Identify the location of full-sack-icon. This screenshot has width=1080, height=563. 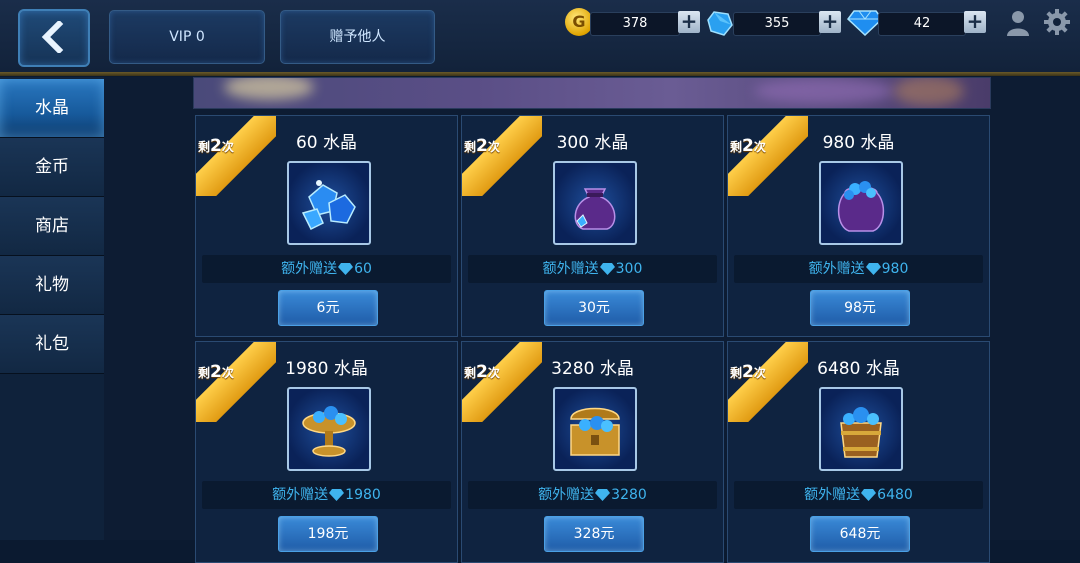
(861, 203).